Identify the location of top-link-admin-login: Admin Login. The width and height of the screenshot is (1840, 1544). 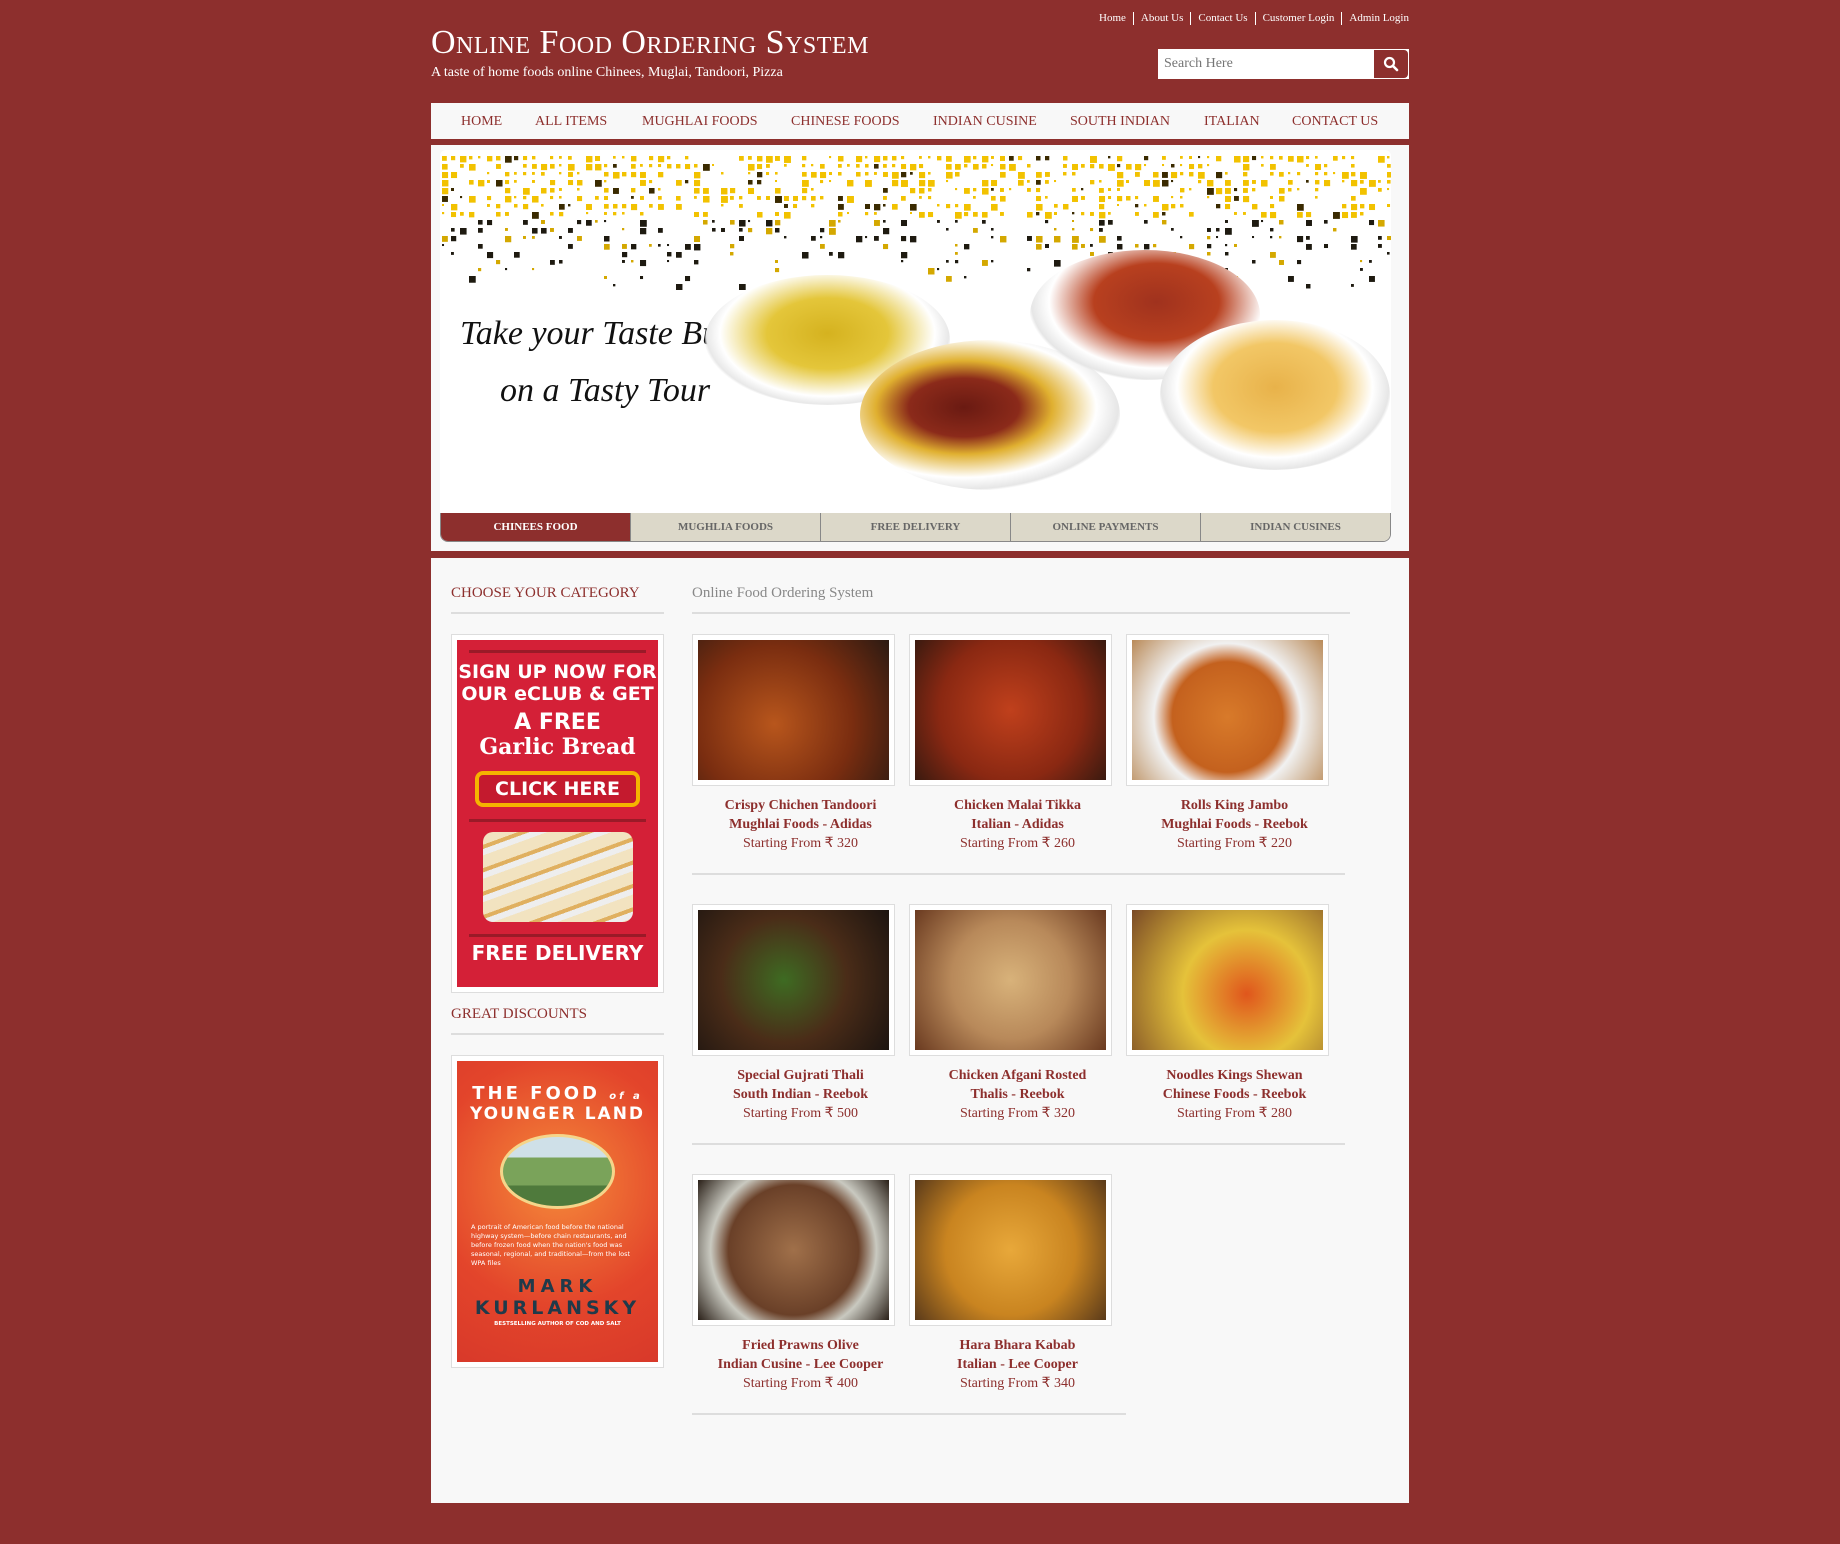
(1375, 18).